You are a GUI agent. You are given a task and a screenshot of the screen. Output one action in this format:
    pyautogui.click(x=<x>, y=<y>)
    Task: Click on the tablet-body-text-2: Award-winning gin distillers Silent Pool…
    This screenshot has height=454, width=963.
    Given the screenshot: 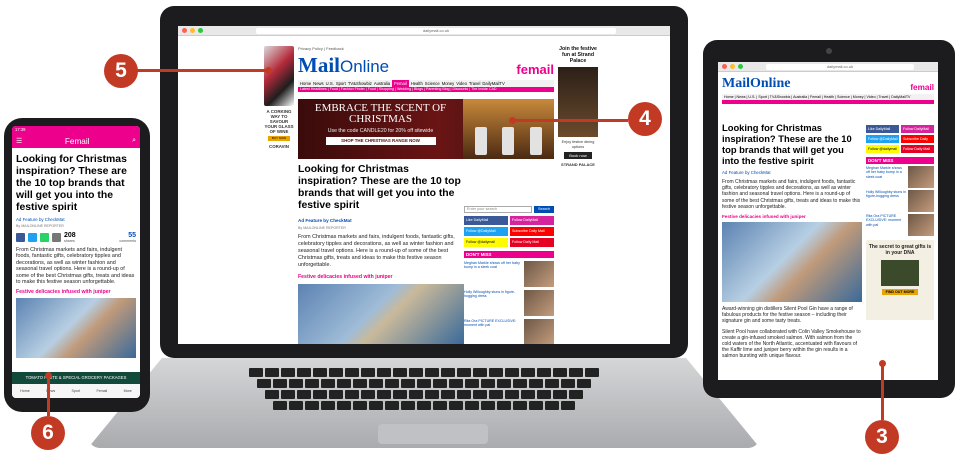 What is the action you would take?
    pyautogui.click(x=787, y=315)
    